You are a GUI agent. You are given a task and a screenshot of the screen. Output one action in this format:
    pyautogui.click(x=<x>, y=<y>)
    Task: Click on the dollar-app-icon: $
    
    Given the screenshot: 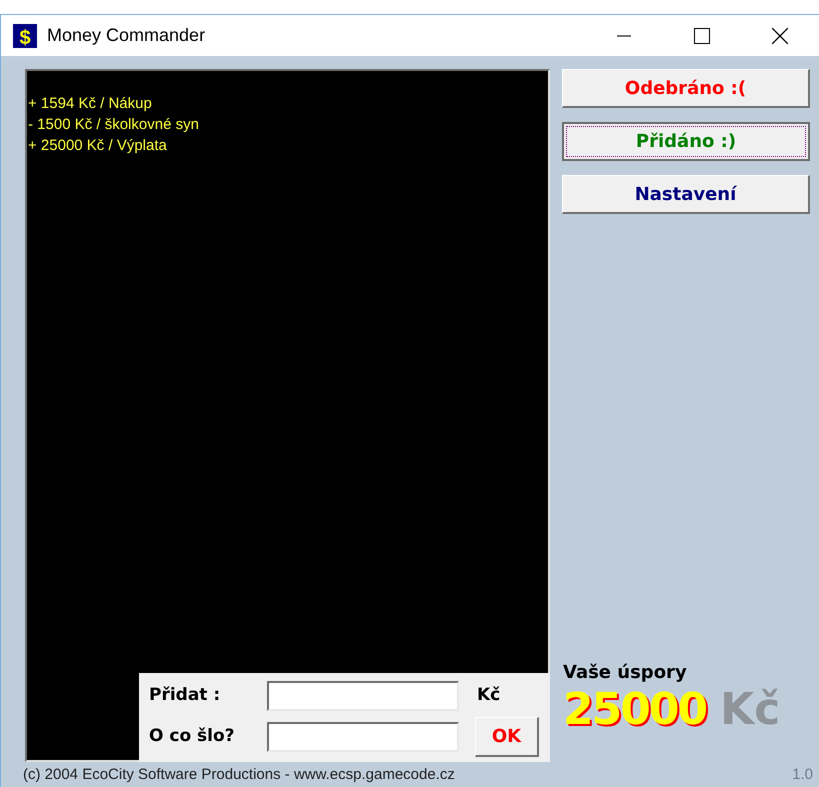 What is the action you would take?
    pyautogui.click(x=25, y=36)
    